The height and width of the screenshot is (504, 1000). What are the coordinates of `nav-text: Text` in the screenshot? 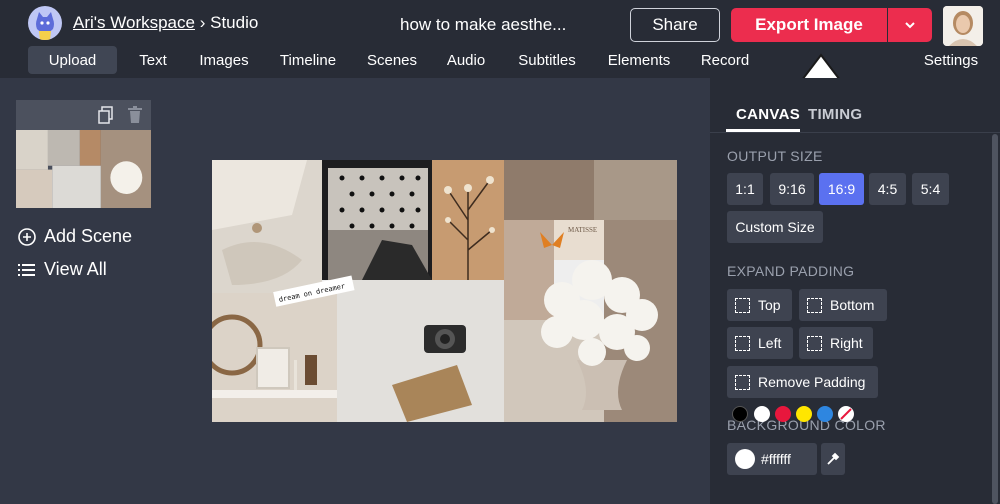 It's located at (153, 60).